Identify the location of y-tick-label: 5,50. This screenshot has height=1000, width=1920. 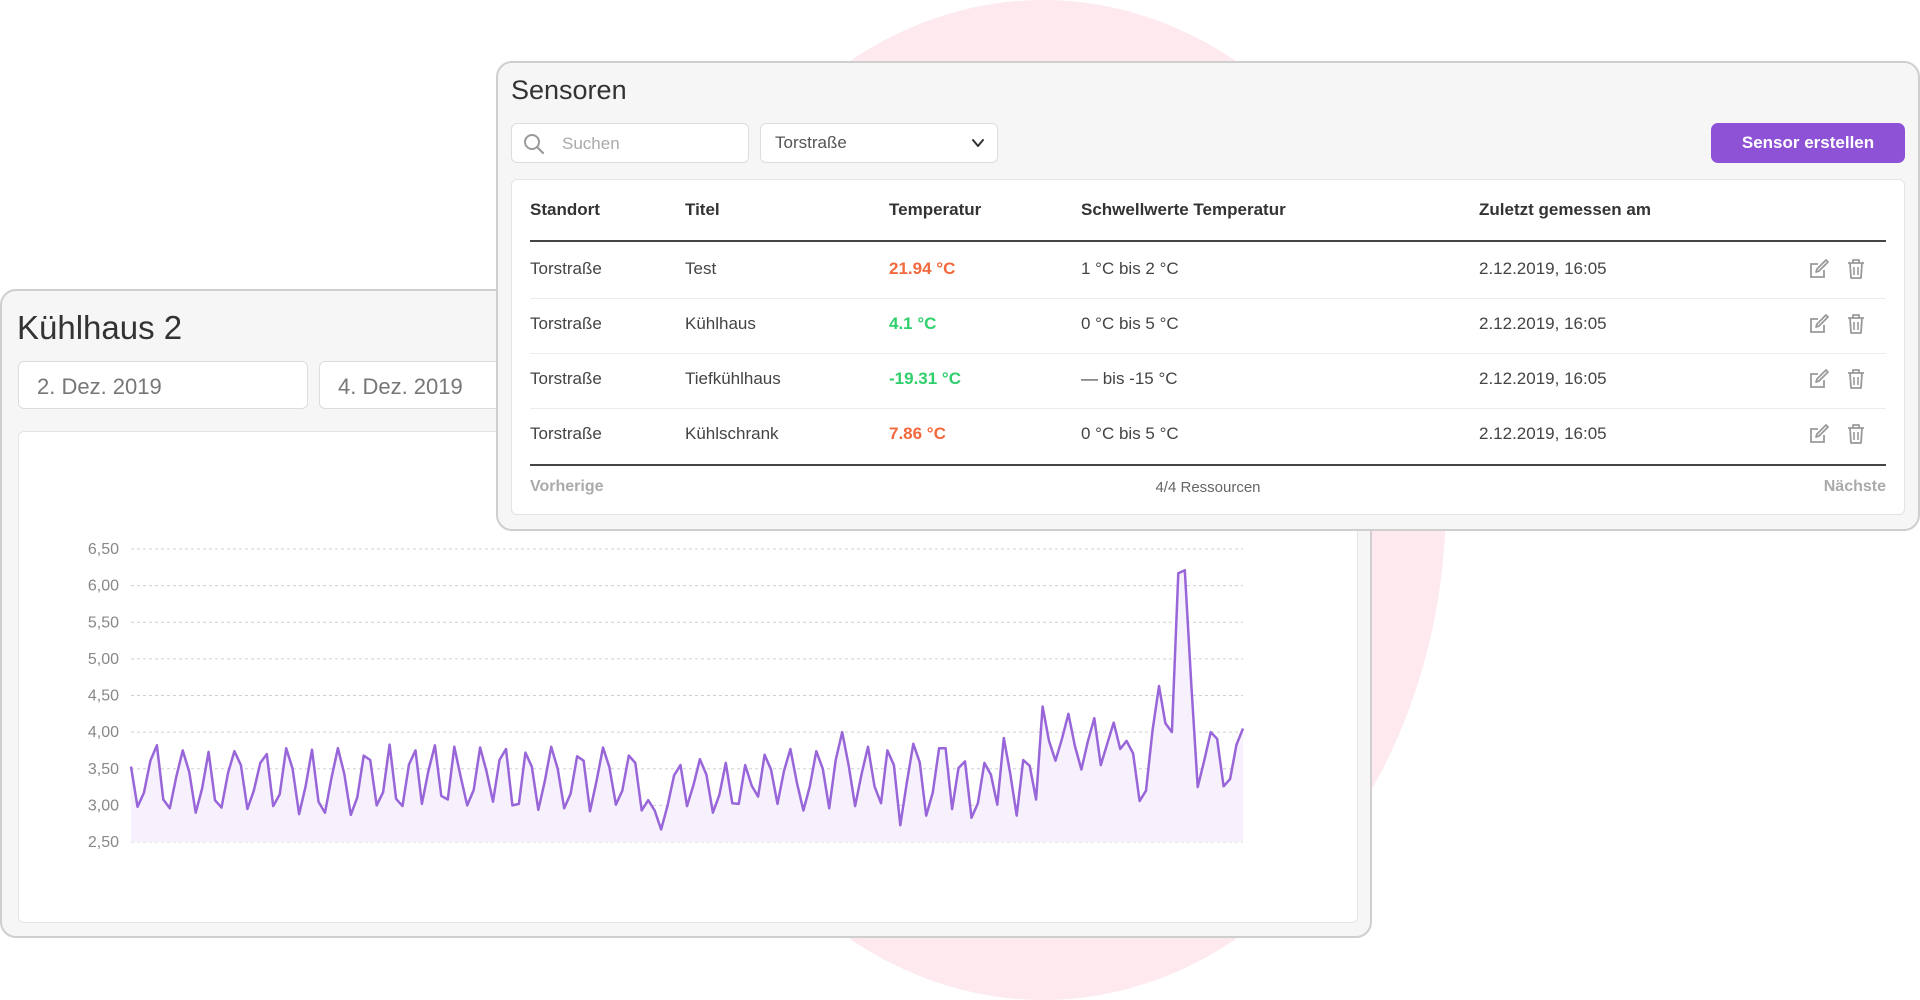
(103, 622).